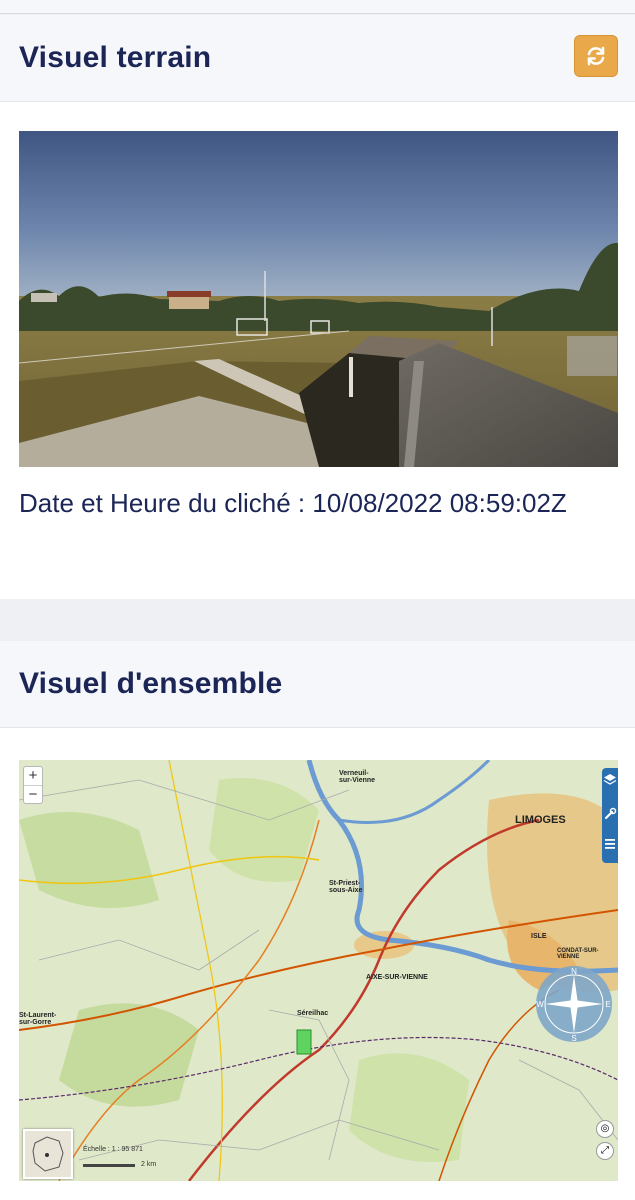 Image resolution: width=635 pixels, height=1200 pixels. What do you see at coordinates (113, 1149) in the screenshot?
I see `map-scale-text: Échelle : 1 : 95 871` at bounding box center [113, 1149].